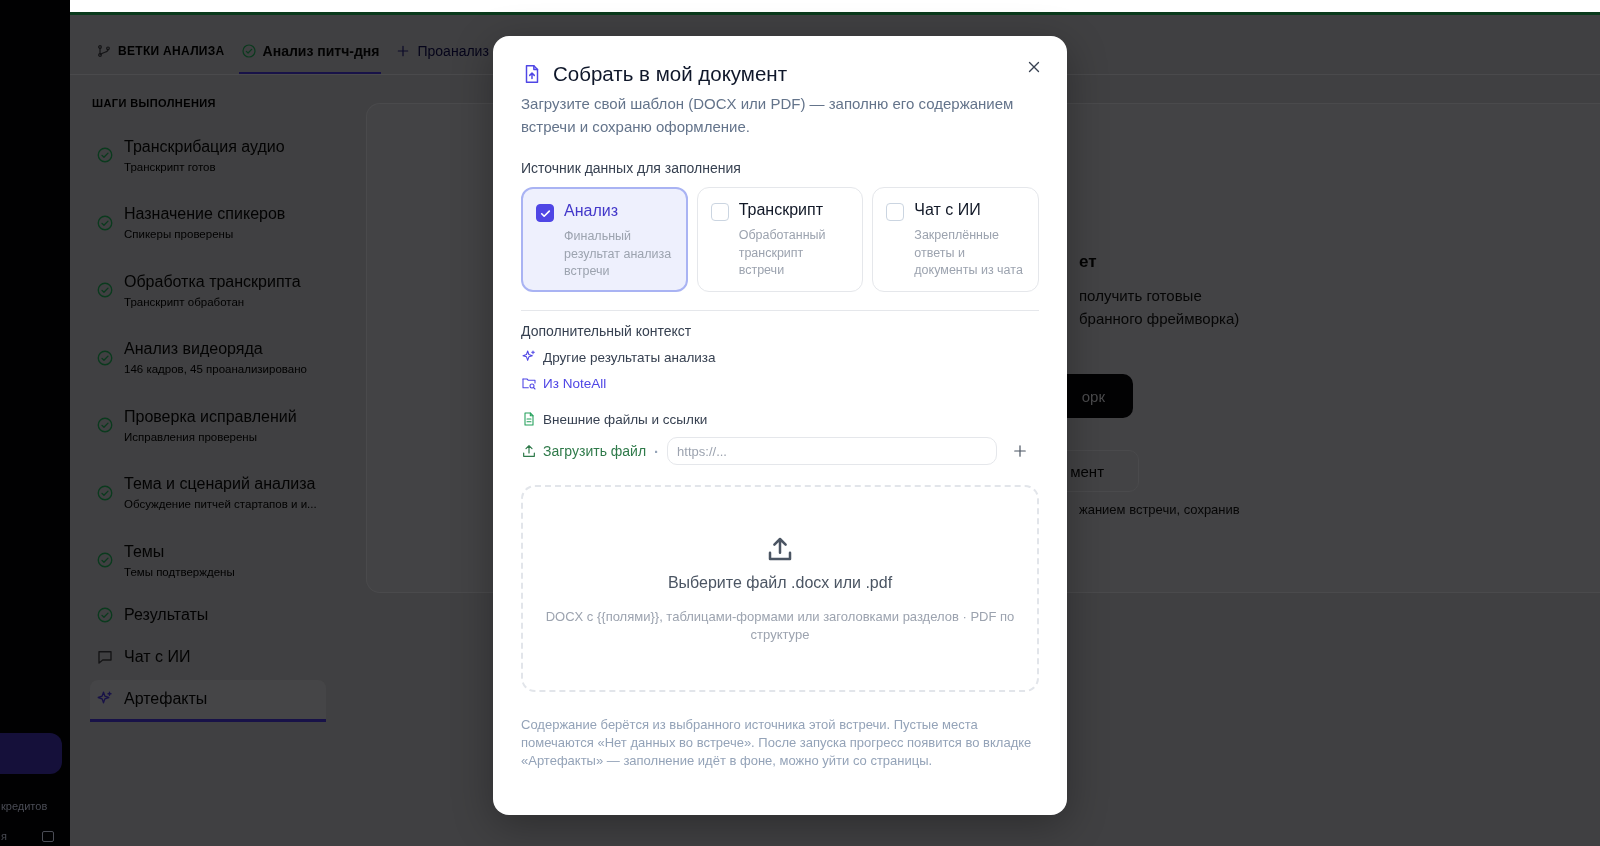 The image size is (1600, 846). I want to click on step-item: Темы Темы подтверждены, so click(208, 562).